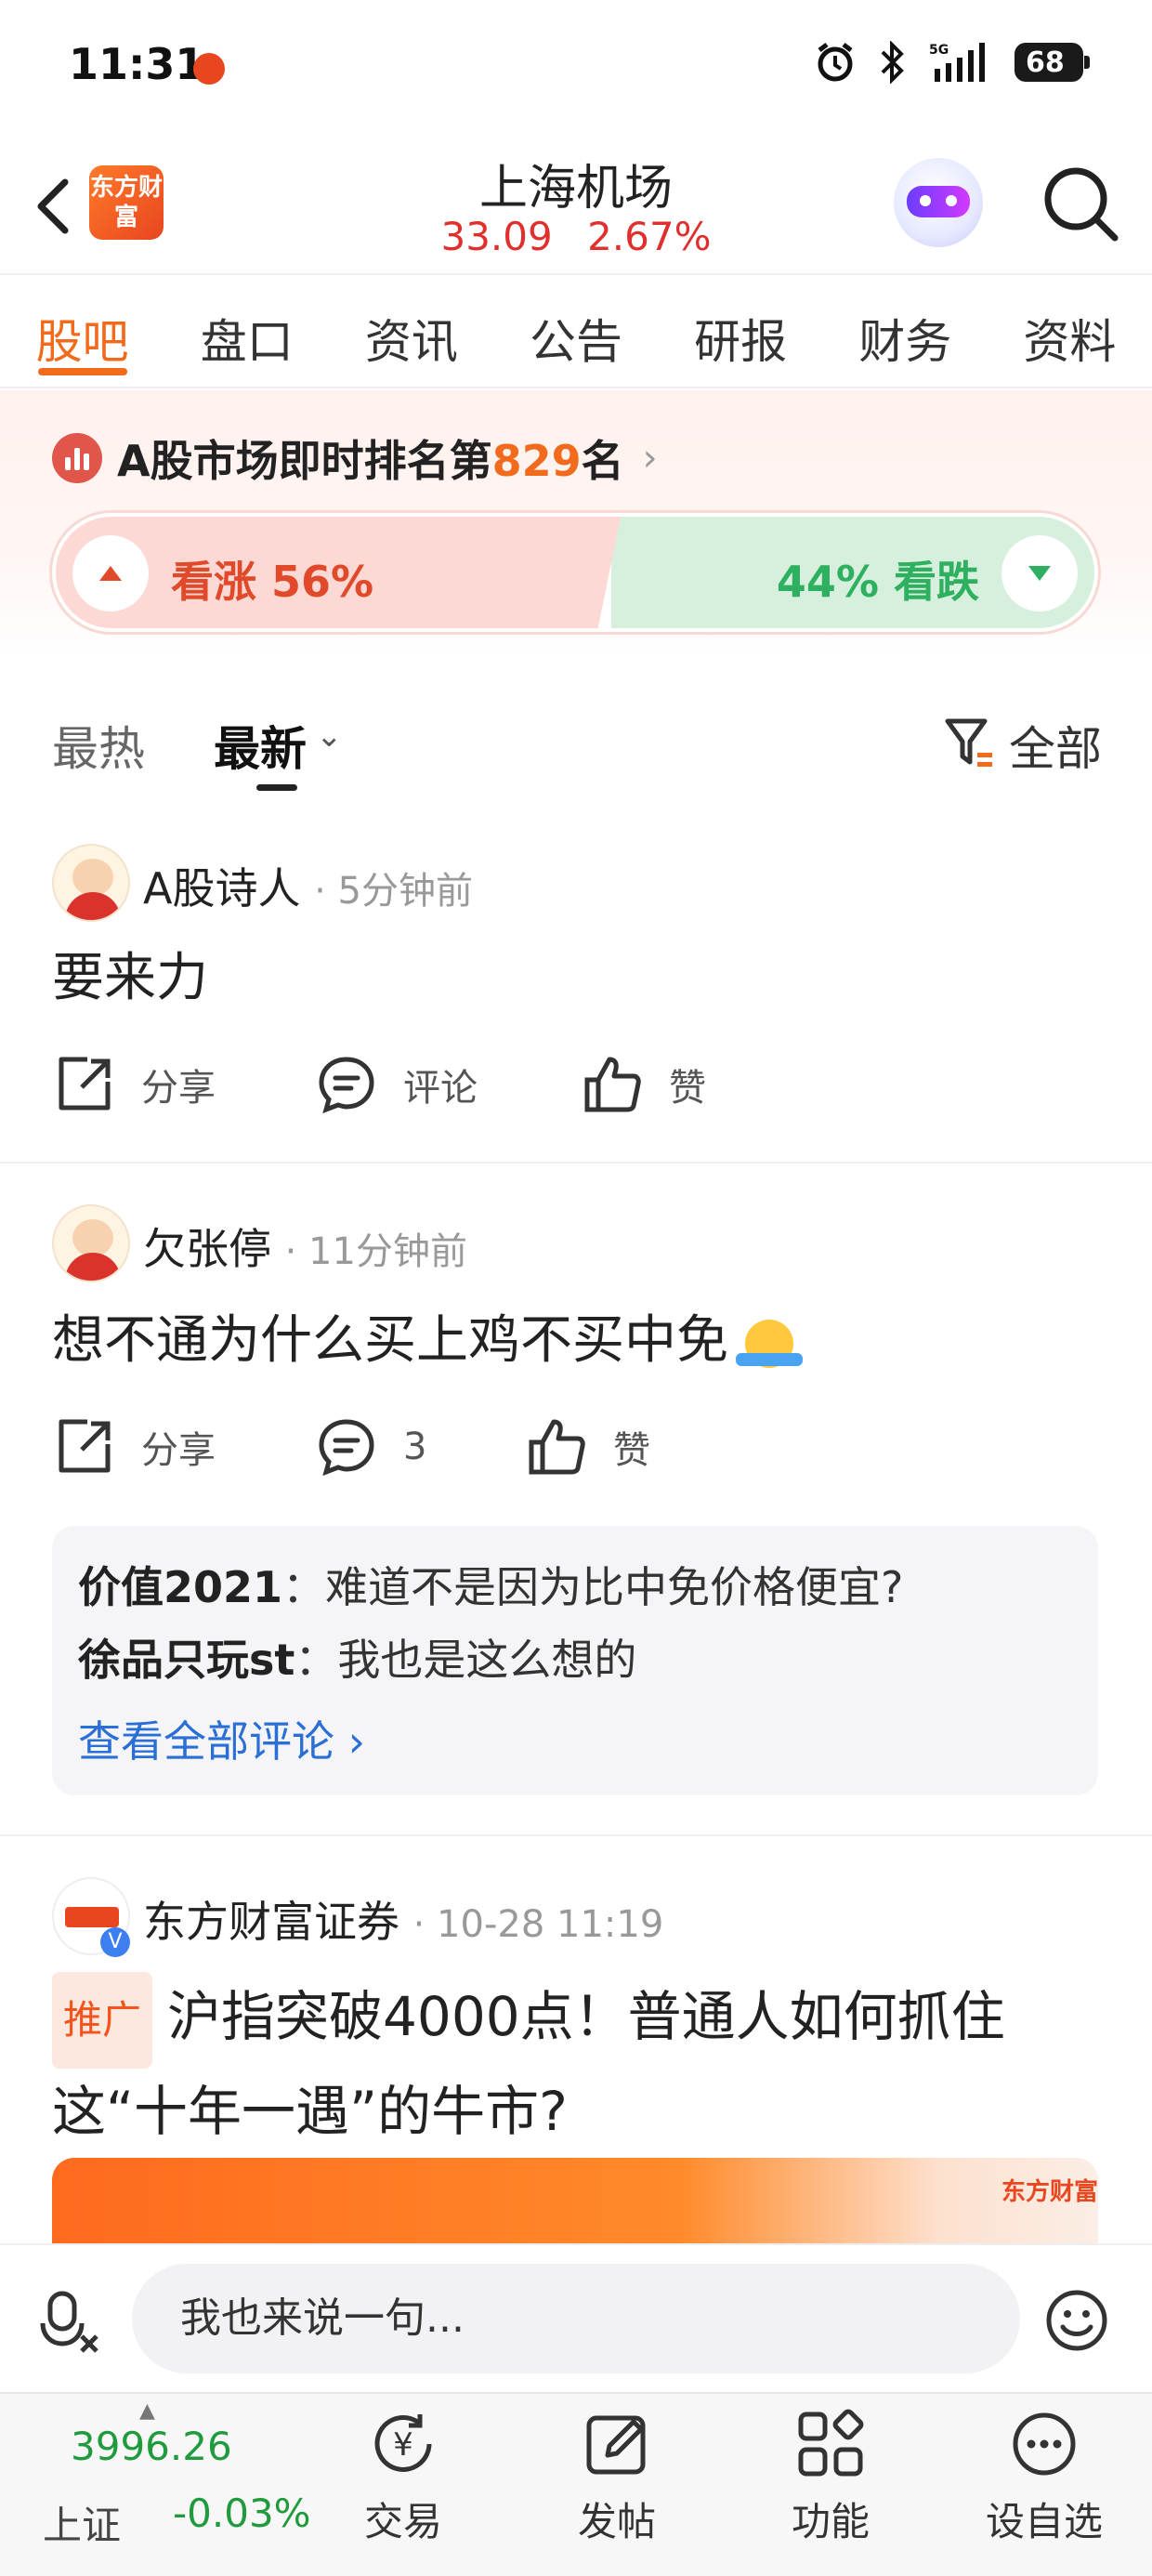 This screenshot has width=1152, height=2576. Describe the element at coordinates (831, 2443) in the screenshot. I see `grid-icon` at that location.